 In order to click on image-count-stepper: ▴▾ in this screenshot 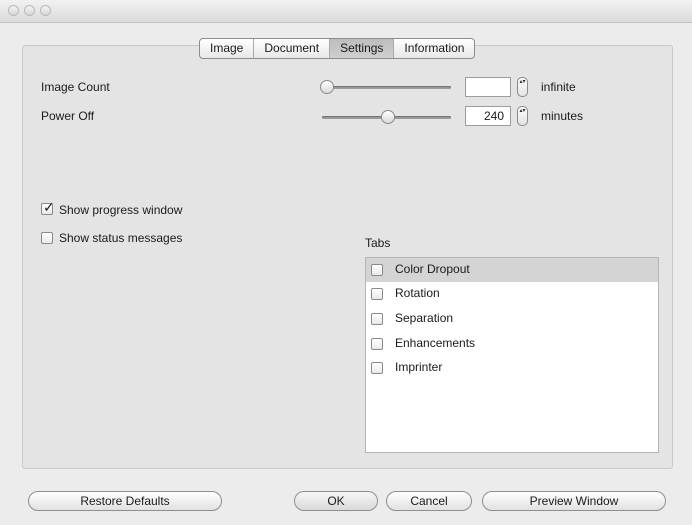, I will do `click(522, 87)`.